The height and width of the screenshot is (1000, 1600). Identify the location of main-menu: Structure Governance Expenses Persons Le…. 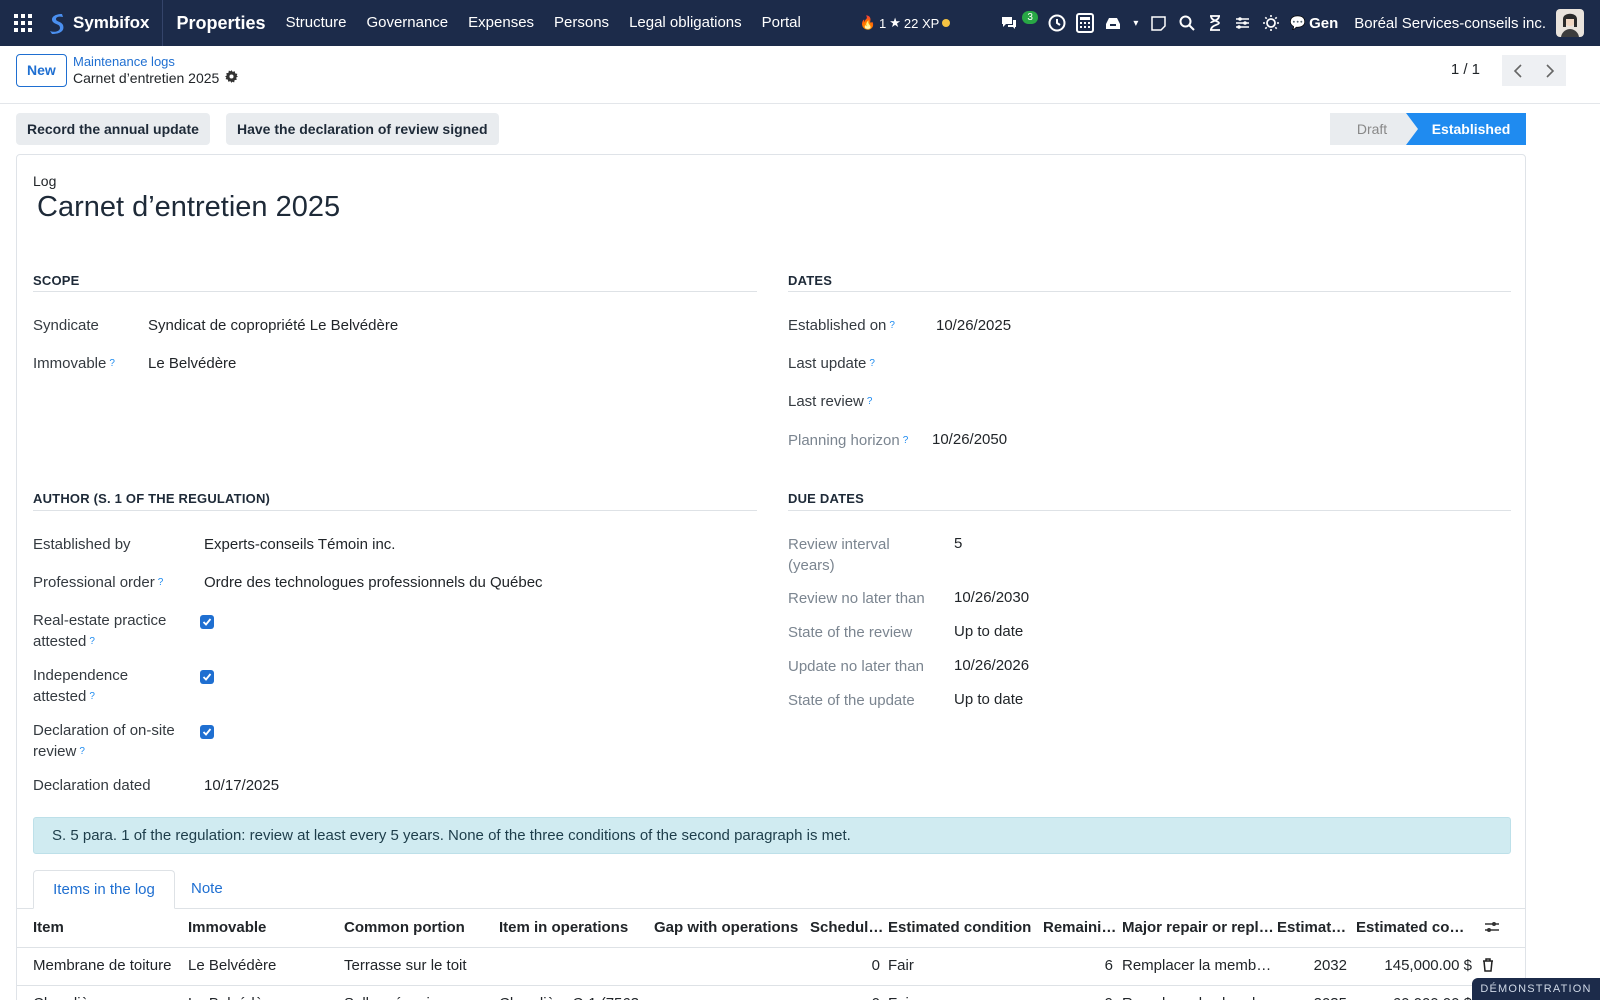
(543, 23).